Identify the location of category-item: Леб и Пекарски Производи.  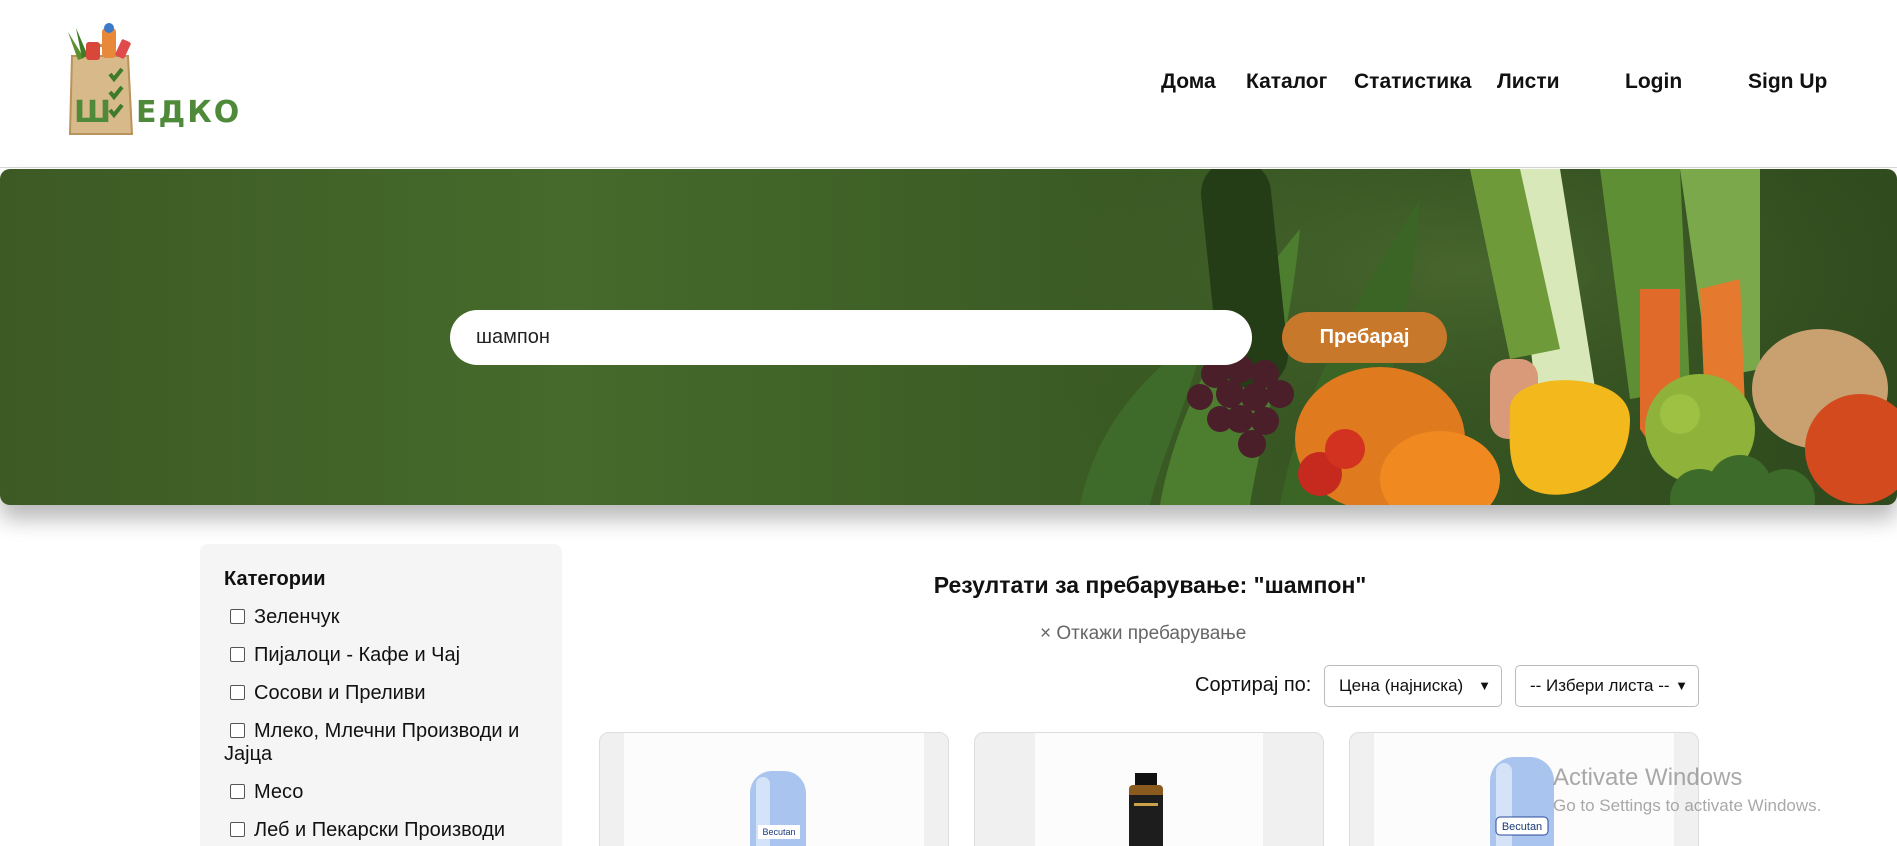
(384, 830).